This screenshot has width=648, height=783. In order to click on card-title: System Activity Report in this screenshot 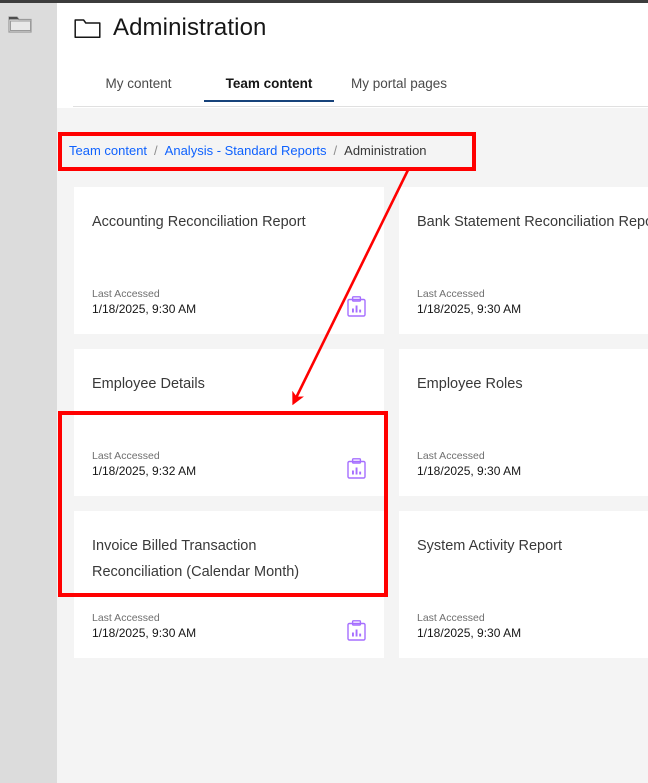, I will do `click(490, 546)`.